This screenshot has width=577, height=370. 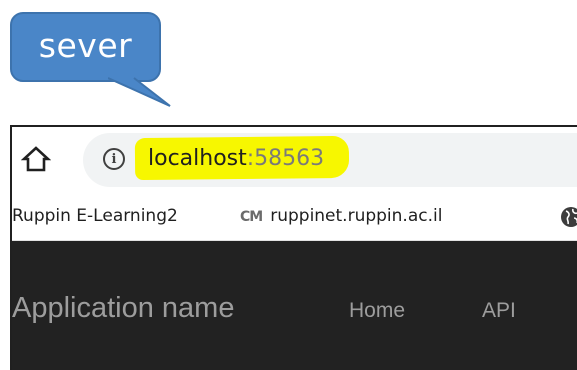 What do you see at coordinates (330, 160) in the screenshot?
I see `address-bar: i localhost:58563` at bounding box center [330, 160].